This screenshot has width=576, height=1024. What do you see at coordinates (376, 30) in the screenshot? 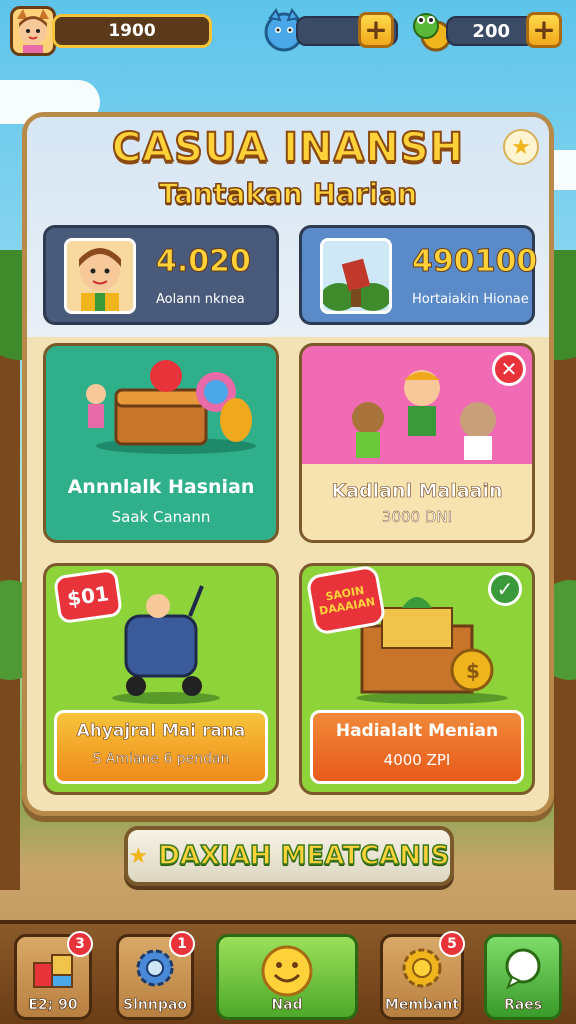
I see `add-gems-button: +` at bounding box center [376, 30].